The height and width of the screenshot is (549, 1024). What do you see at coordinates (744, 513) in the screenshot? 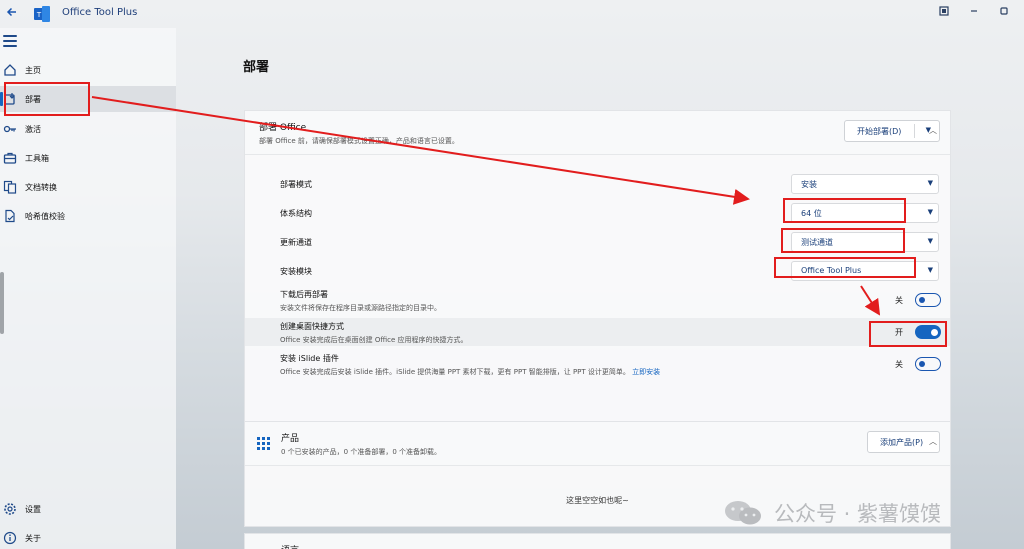
I see `wechat-logo-icon` at bounding box center [744, 513].